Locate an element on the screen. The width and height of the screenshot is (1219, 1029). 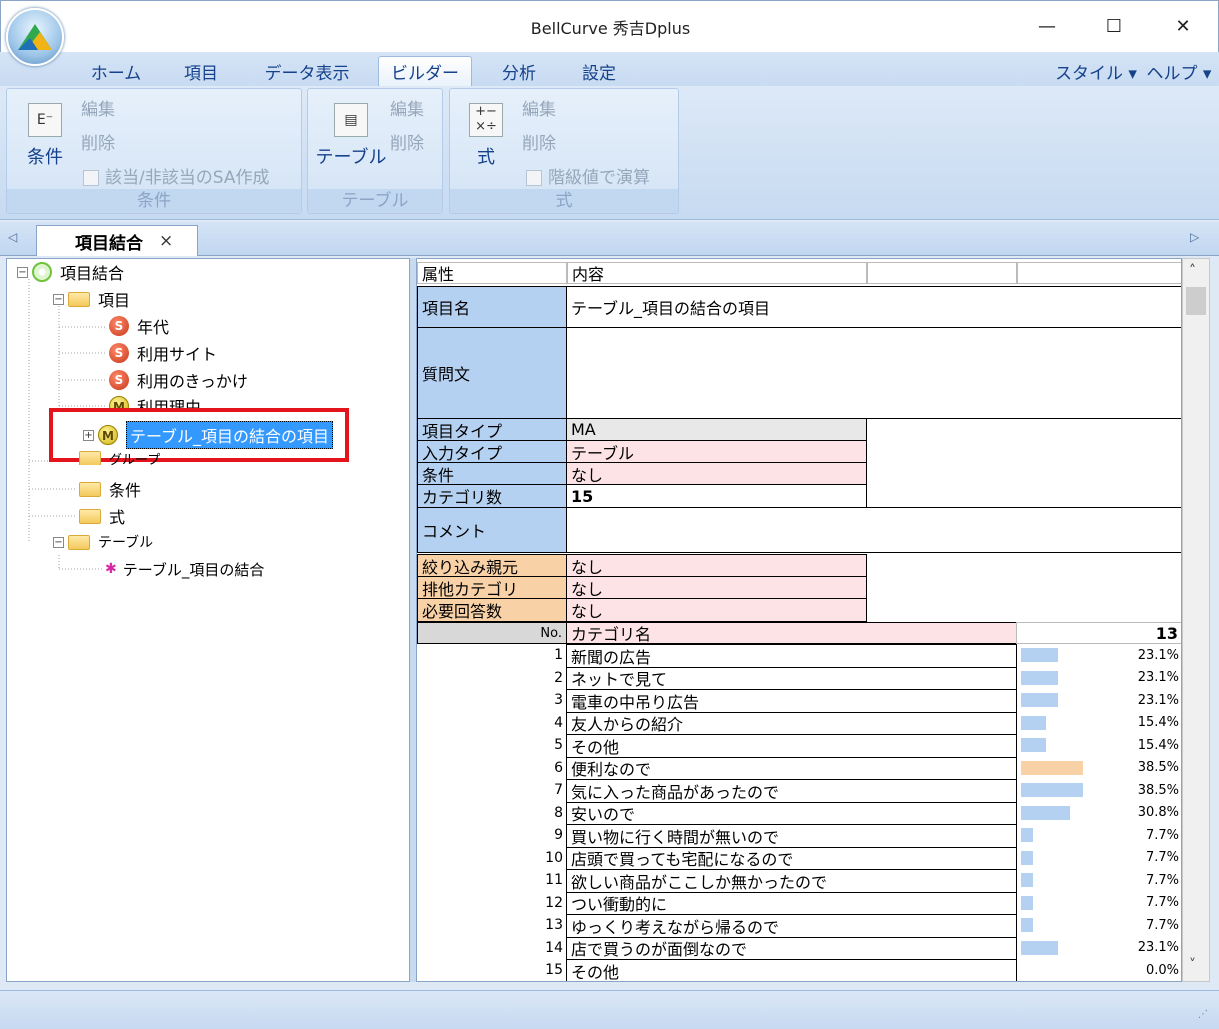
table-button: ▤ テーブル is located at coordinates (351, 136).